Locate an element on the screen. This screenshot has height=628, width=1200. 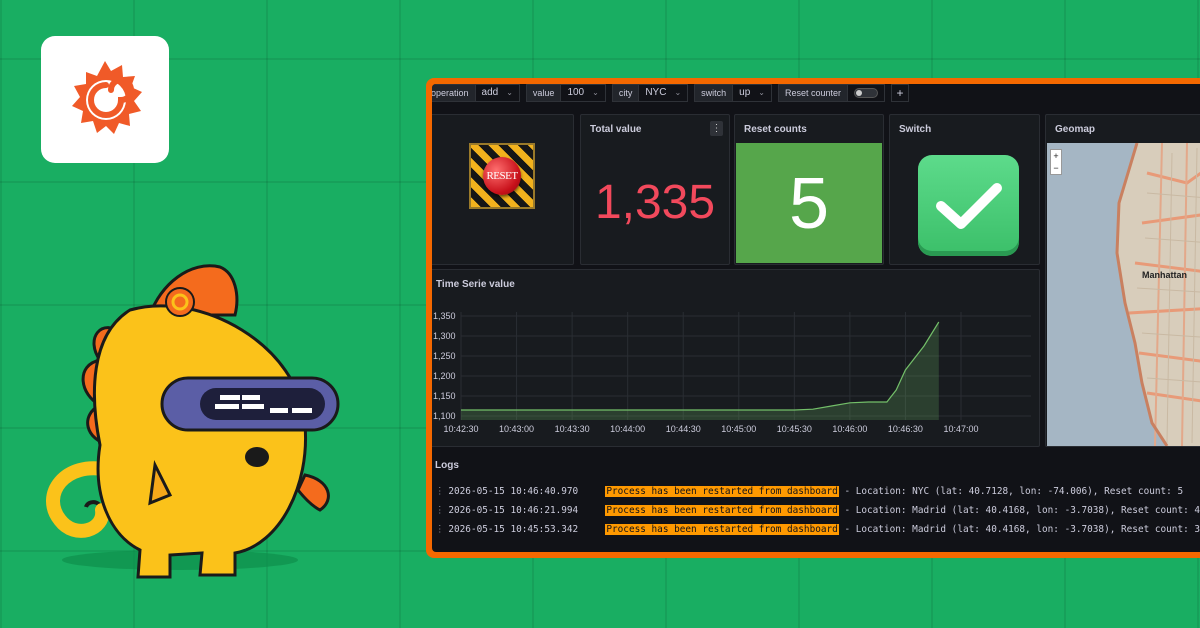
x-tick-label: 10:43:00 is located at coordinates (516, 429).